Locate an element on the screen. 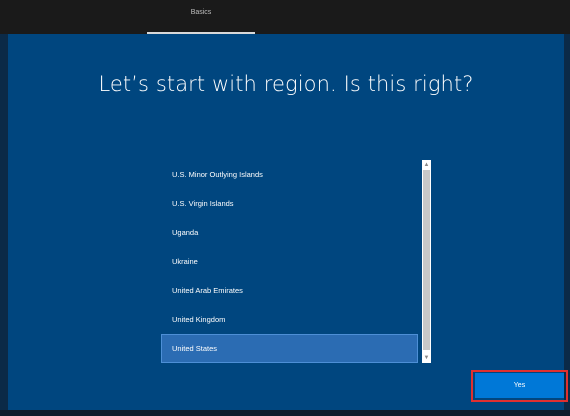 Image resolution: width=570 pixels, height=416 pixels. chevron-up-icon: ▲ is located at coordinates (426, 165).